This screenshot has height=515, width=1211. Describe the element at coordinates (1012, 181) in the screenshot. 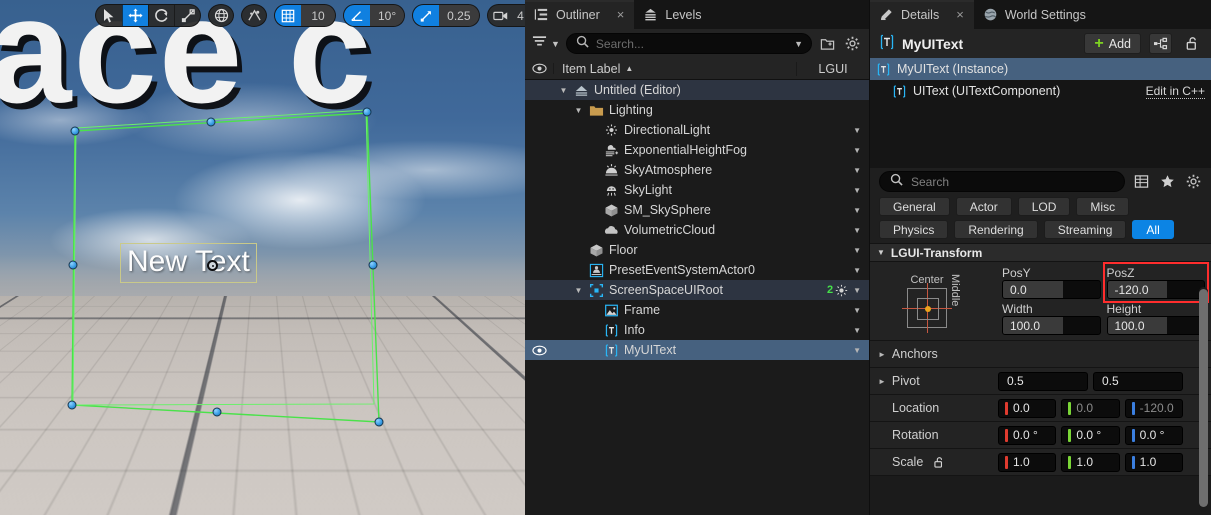

I see `details-search-input` at that location.